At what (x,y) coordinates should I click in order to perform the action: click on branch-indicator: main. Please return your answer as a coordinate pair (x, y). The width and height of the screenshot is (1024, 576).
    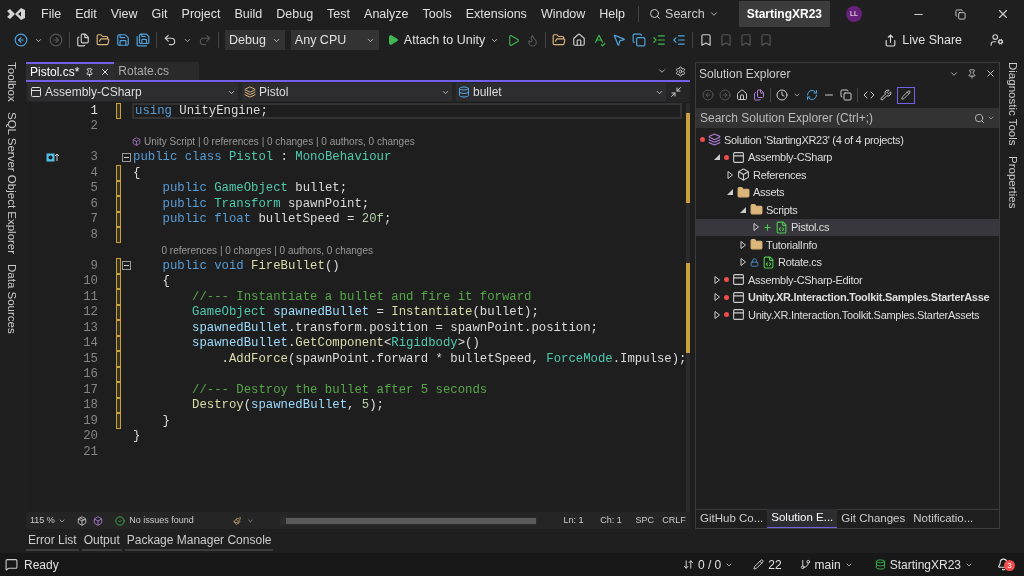
    Looking at the image, I should click on (826, 564).